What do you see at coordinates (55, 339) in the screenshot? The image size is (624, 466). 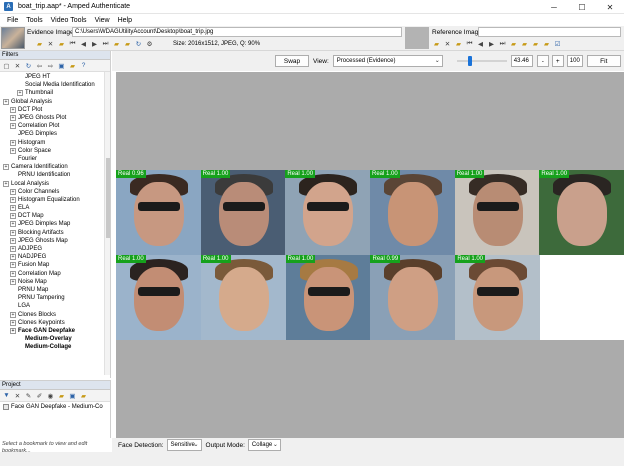 I see `tree-item: Medium-Overlay` at bounding box center [55, 339].